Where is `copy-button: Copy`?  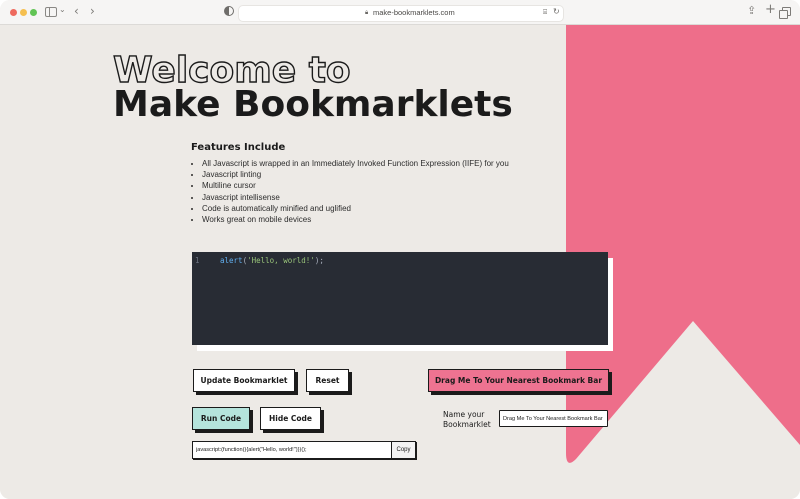
copy-button: Copy is located at coordinates (403, 450).